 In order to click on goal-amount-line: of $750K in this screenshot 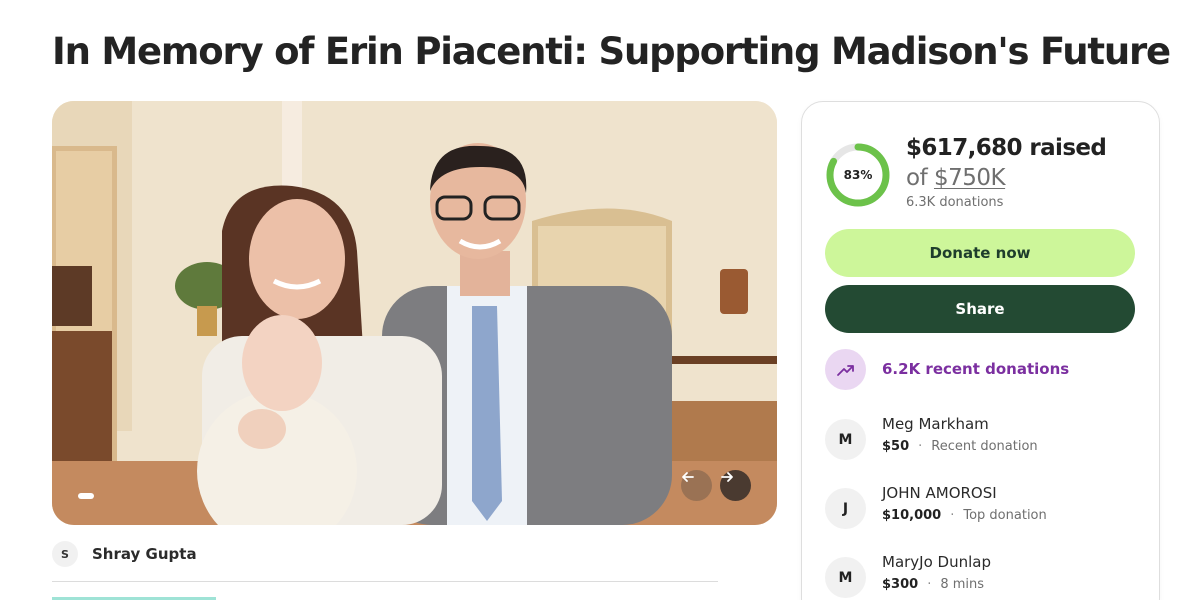, I will do `click(956, 178)`.